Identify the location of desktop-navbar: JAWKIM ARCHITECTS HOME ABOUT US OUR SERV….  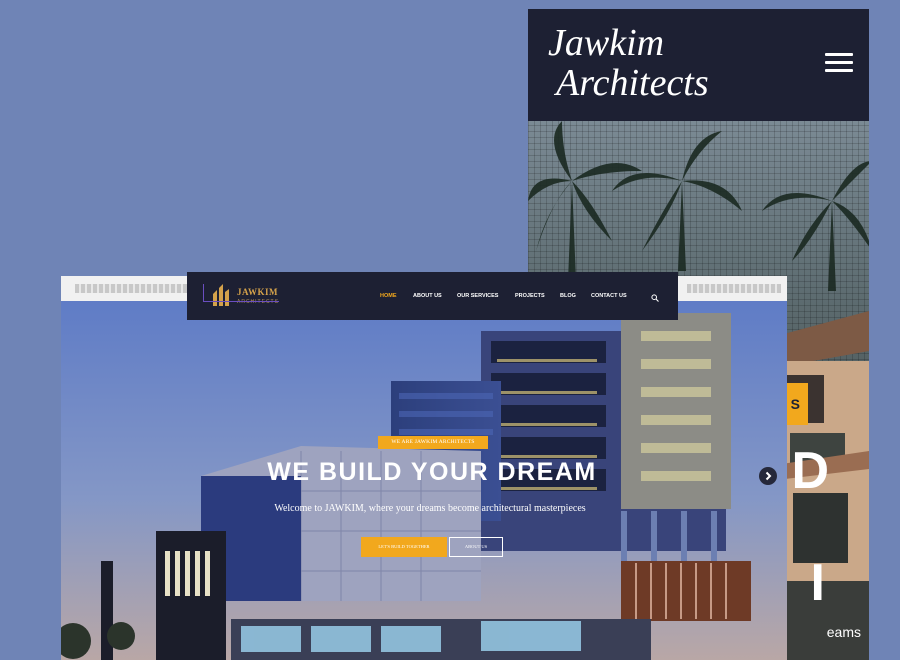
(432, 296).